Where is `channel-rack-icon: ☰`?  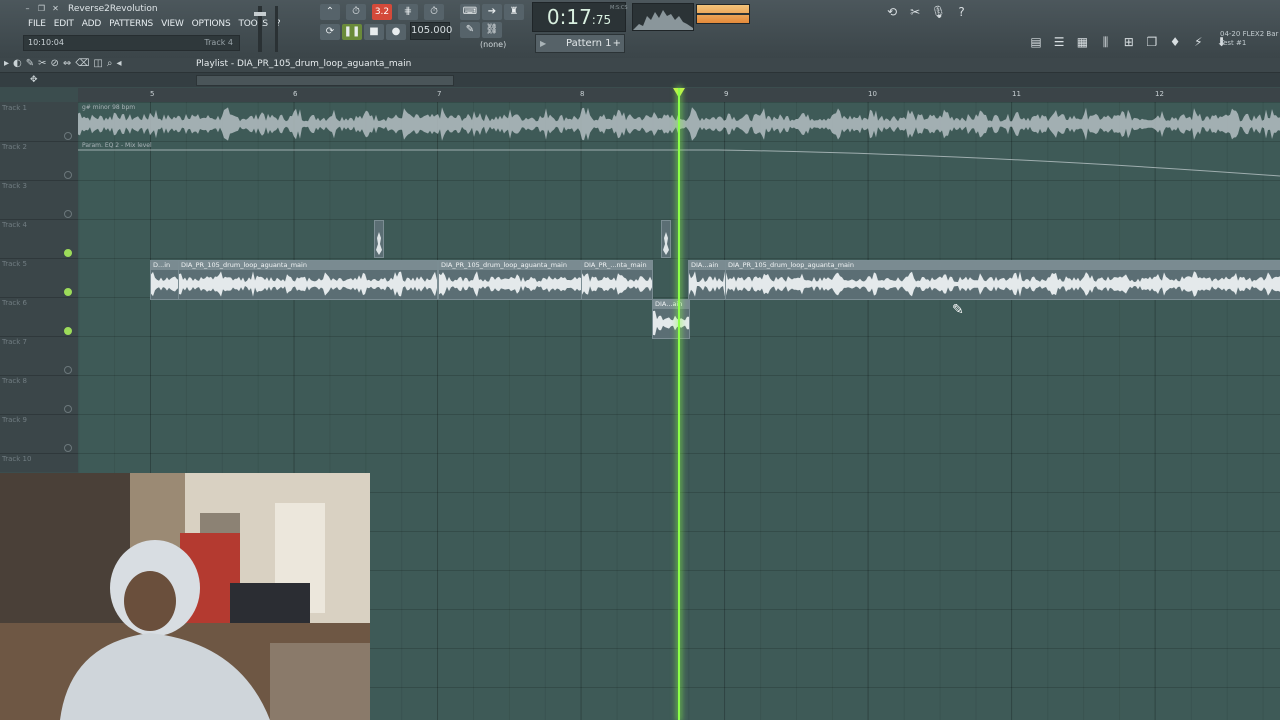
channel-rack-icon: ☰ is located at coordinates (1059, 42).